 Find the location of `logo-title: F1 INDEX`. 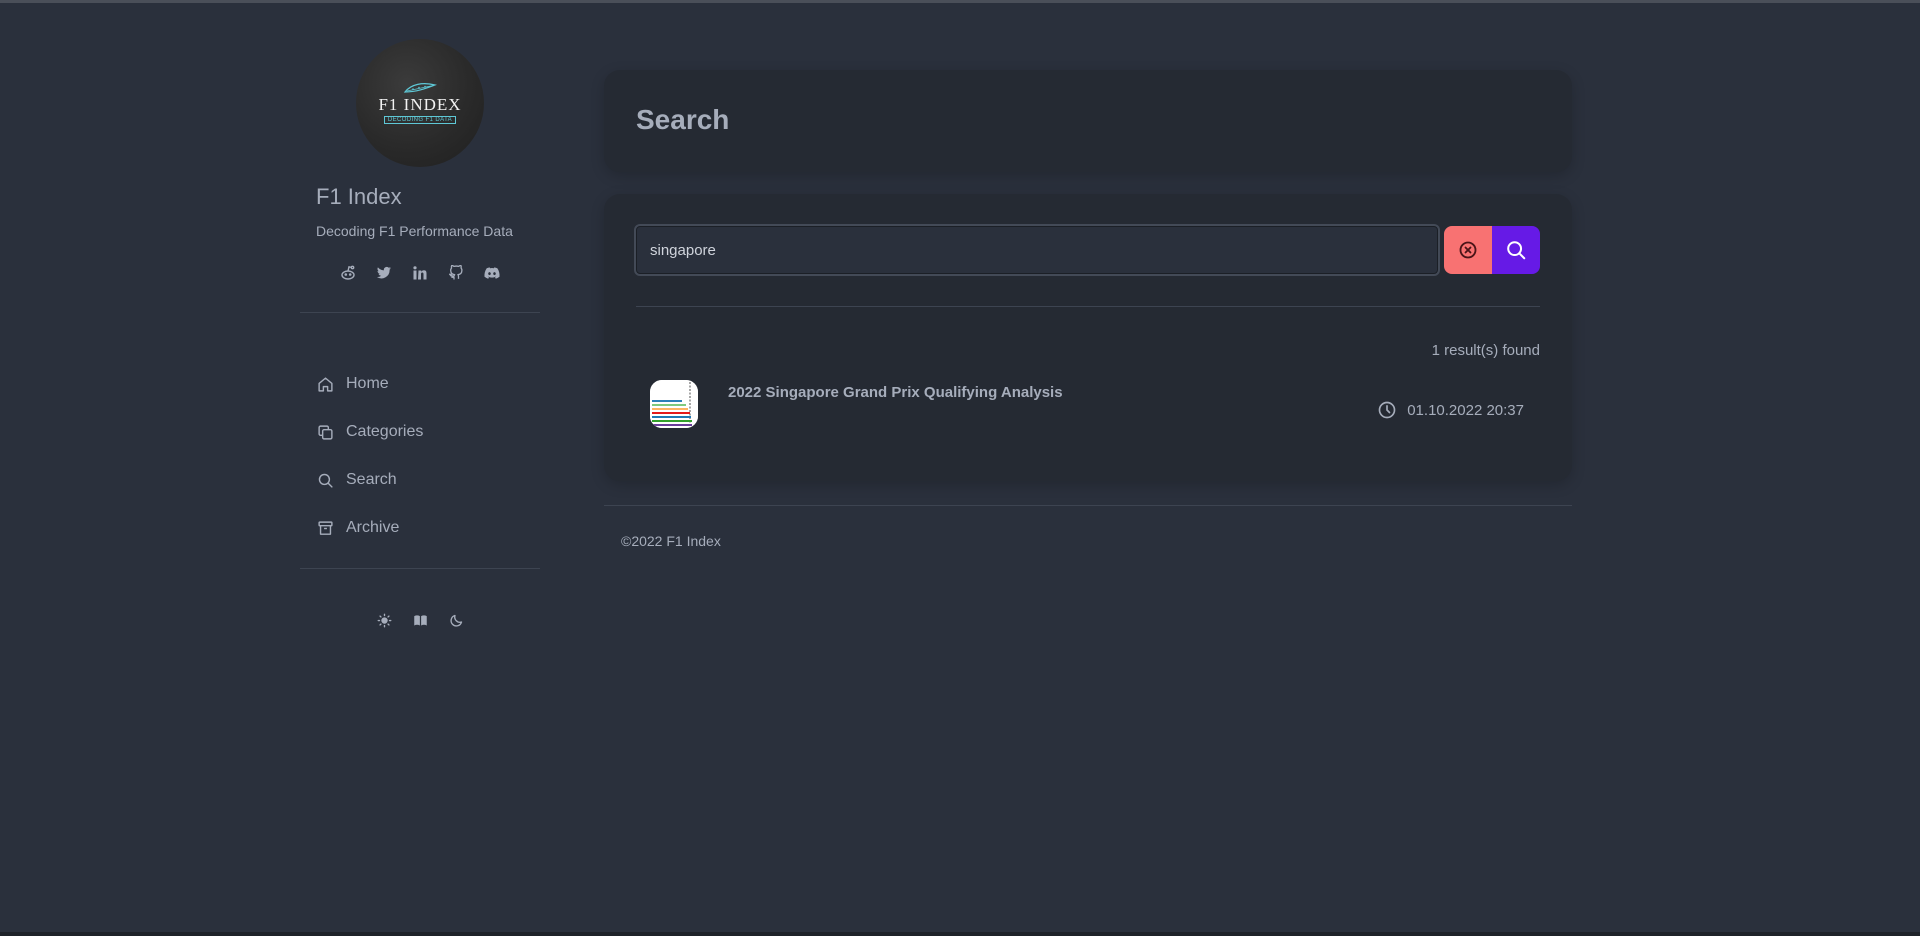

logo-title: F1 INDEX is located at coordinates (420, 104).